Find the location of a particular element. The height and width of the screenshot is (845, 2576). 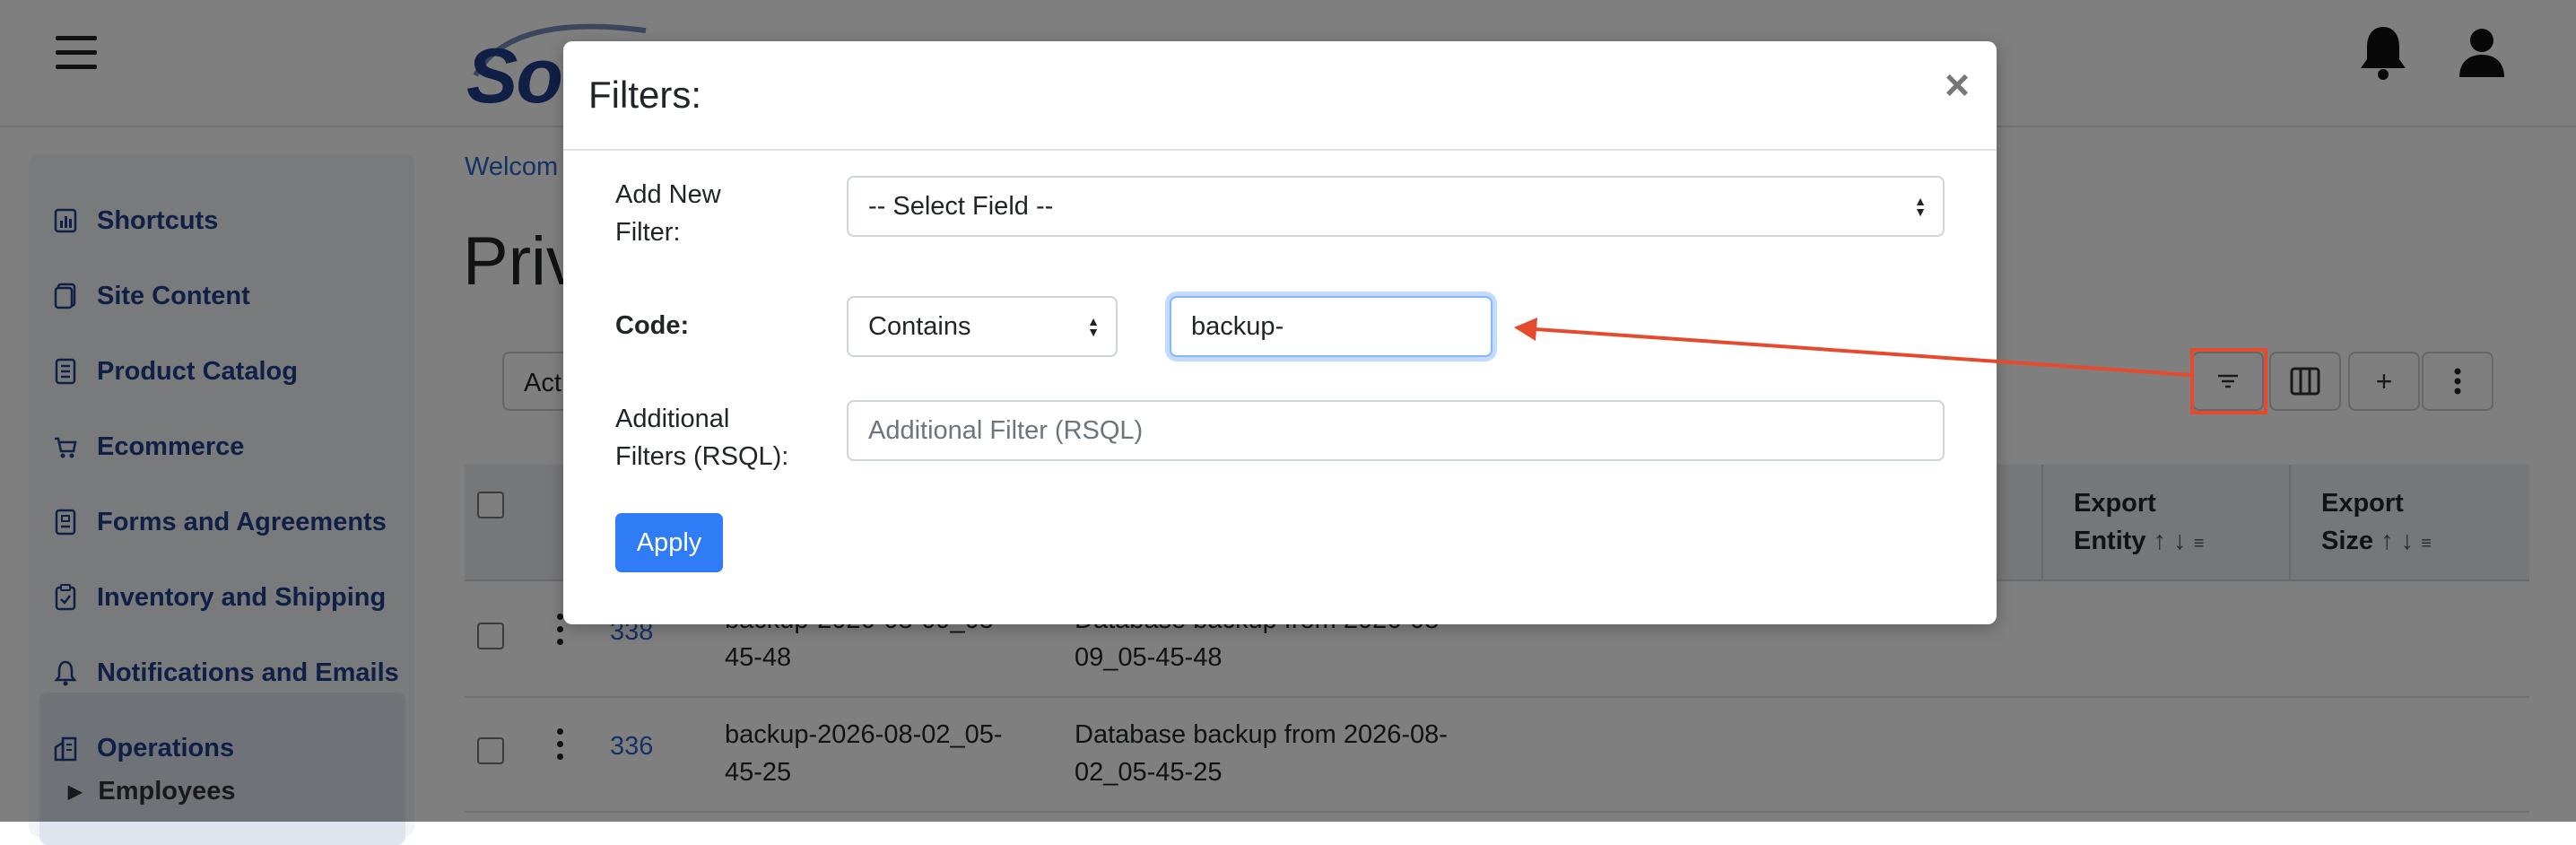

add-filter-label: Add New Filter: is located at coordinates (668, 213).